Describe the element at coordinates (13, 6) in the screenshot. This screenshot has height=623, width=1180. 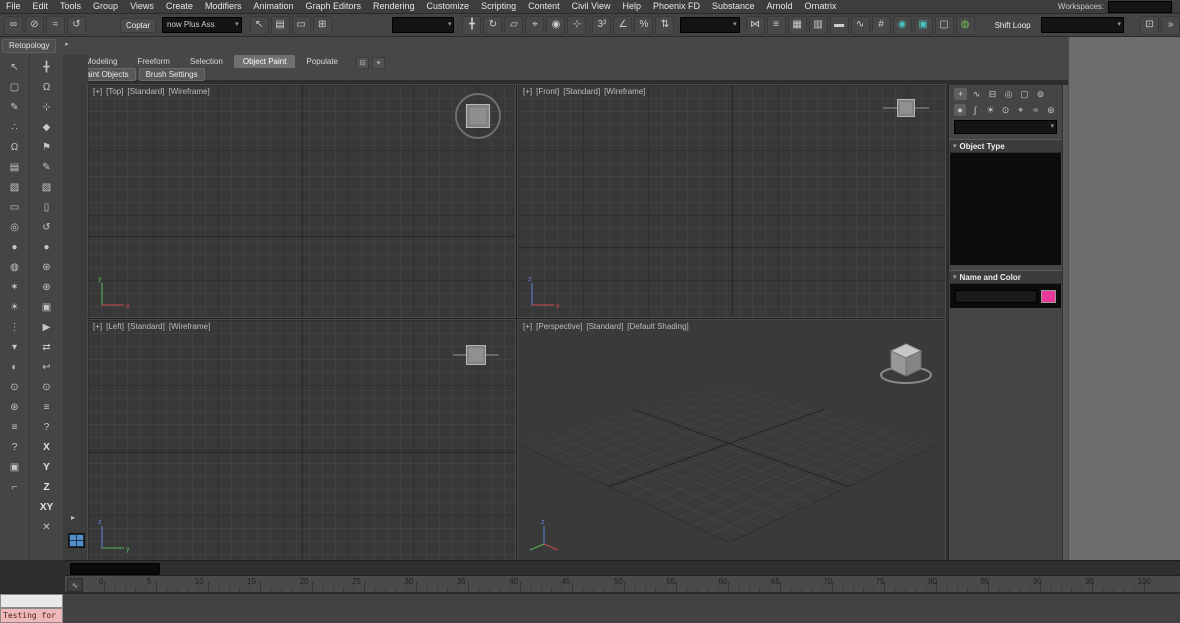
I see `menu-item: File` at that location.